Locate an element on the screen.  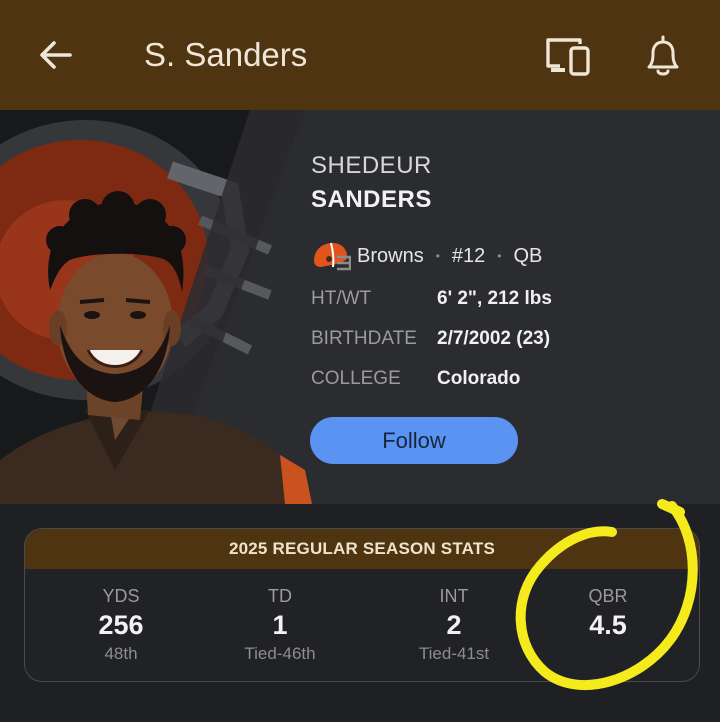
stat-label: INT is located at coordinates (454, 596).